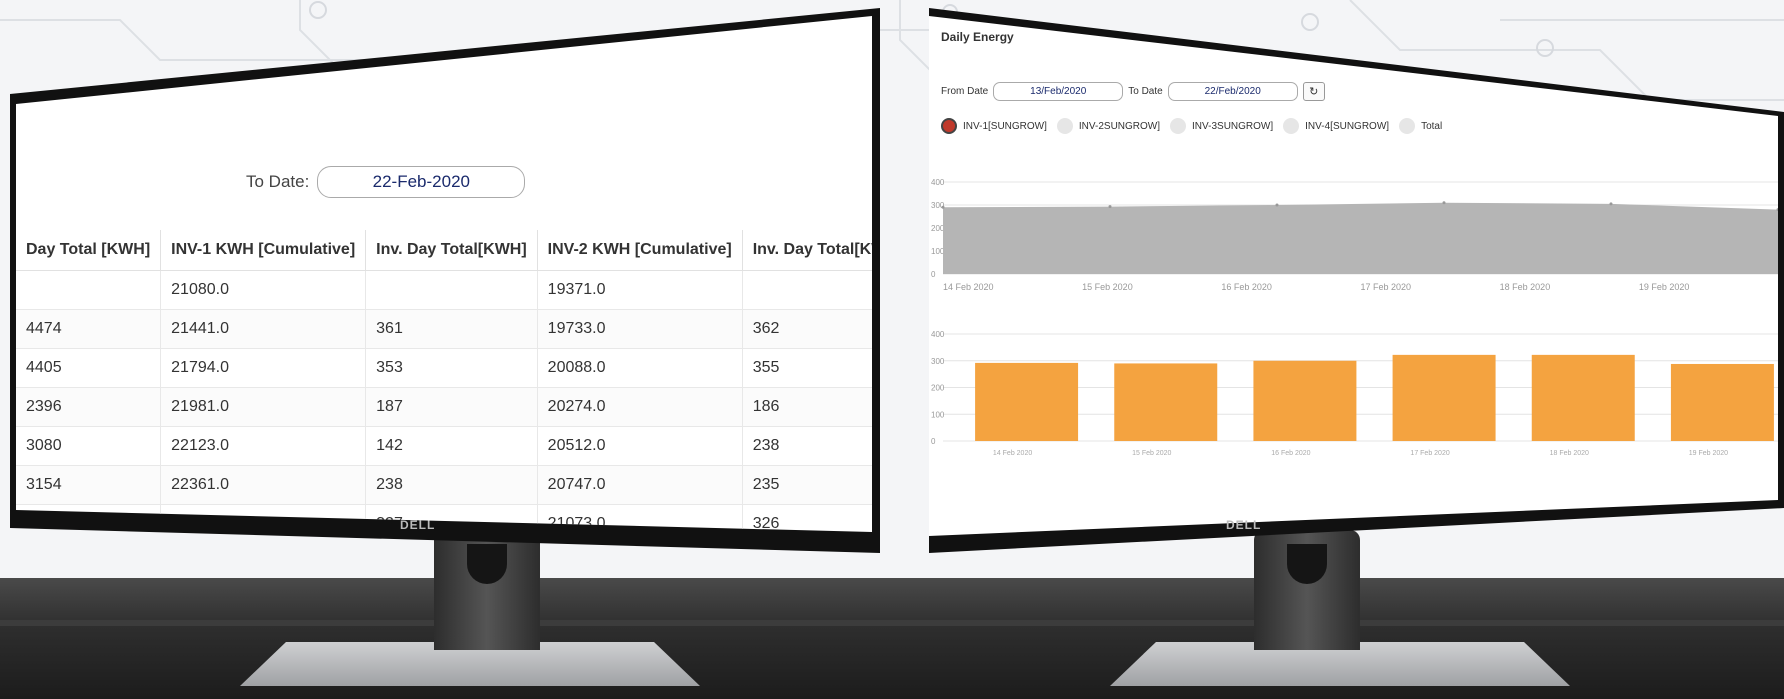  I want to click on x-tick-label: 16 Feb 2020, so click(1290, 453).